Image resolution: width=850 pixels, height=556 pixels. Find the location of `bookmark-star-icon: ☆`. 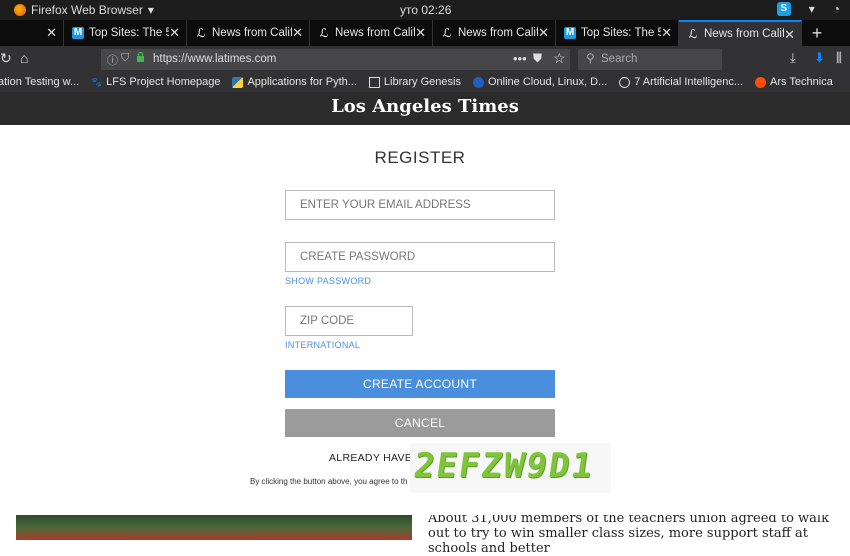

bookmark-star-icon: ☆ is located at coordinates (559, 58).